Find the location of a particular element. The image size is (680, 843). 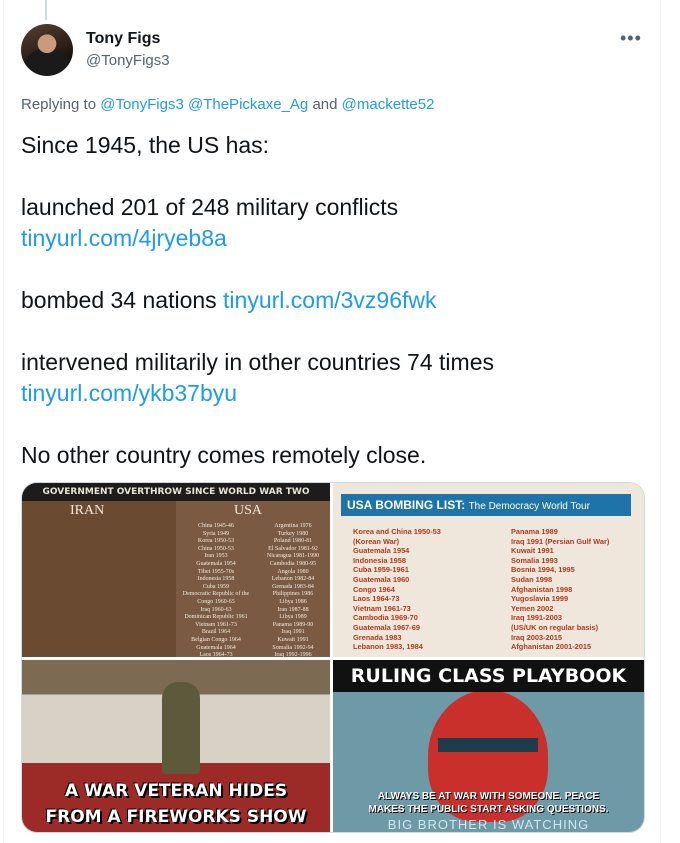

url-link: tinyurl.com/3vz96fwk is located at coordinates (329, 300).